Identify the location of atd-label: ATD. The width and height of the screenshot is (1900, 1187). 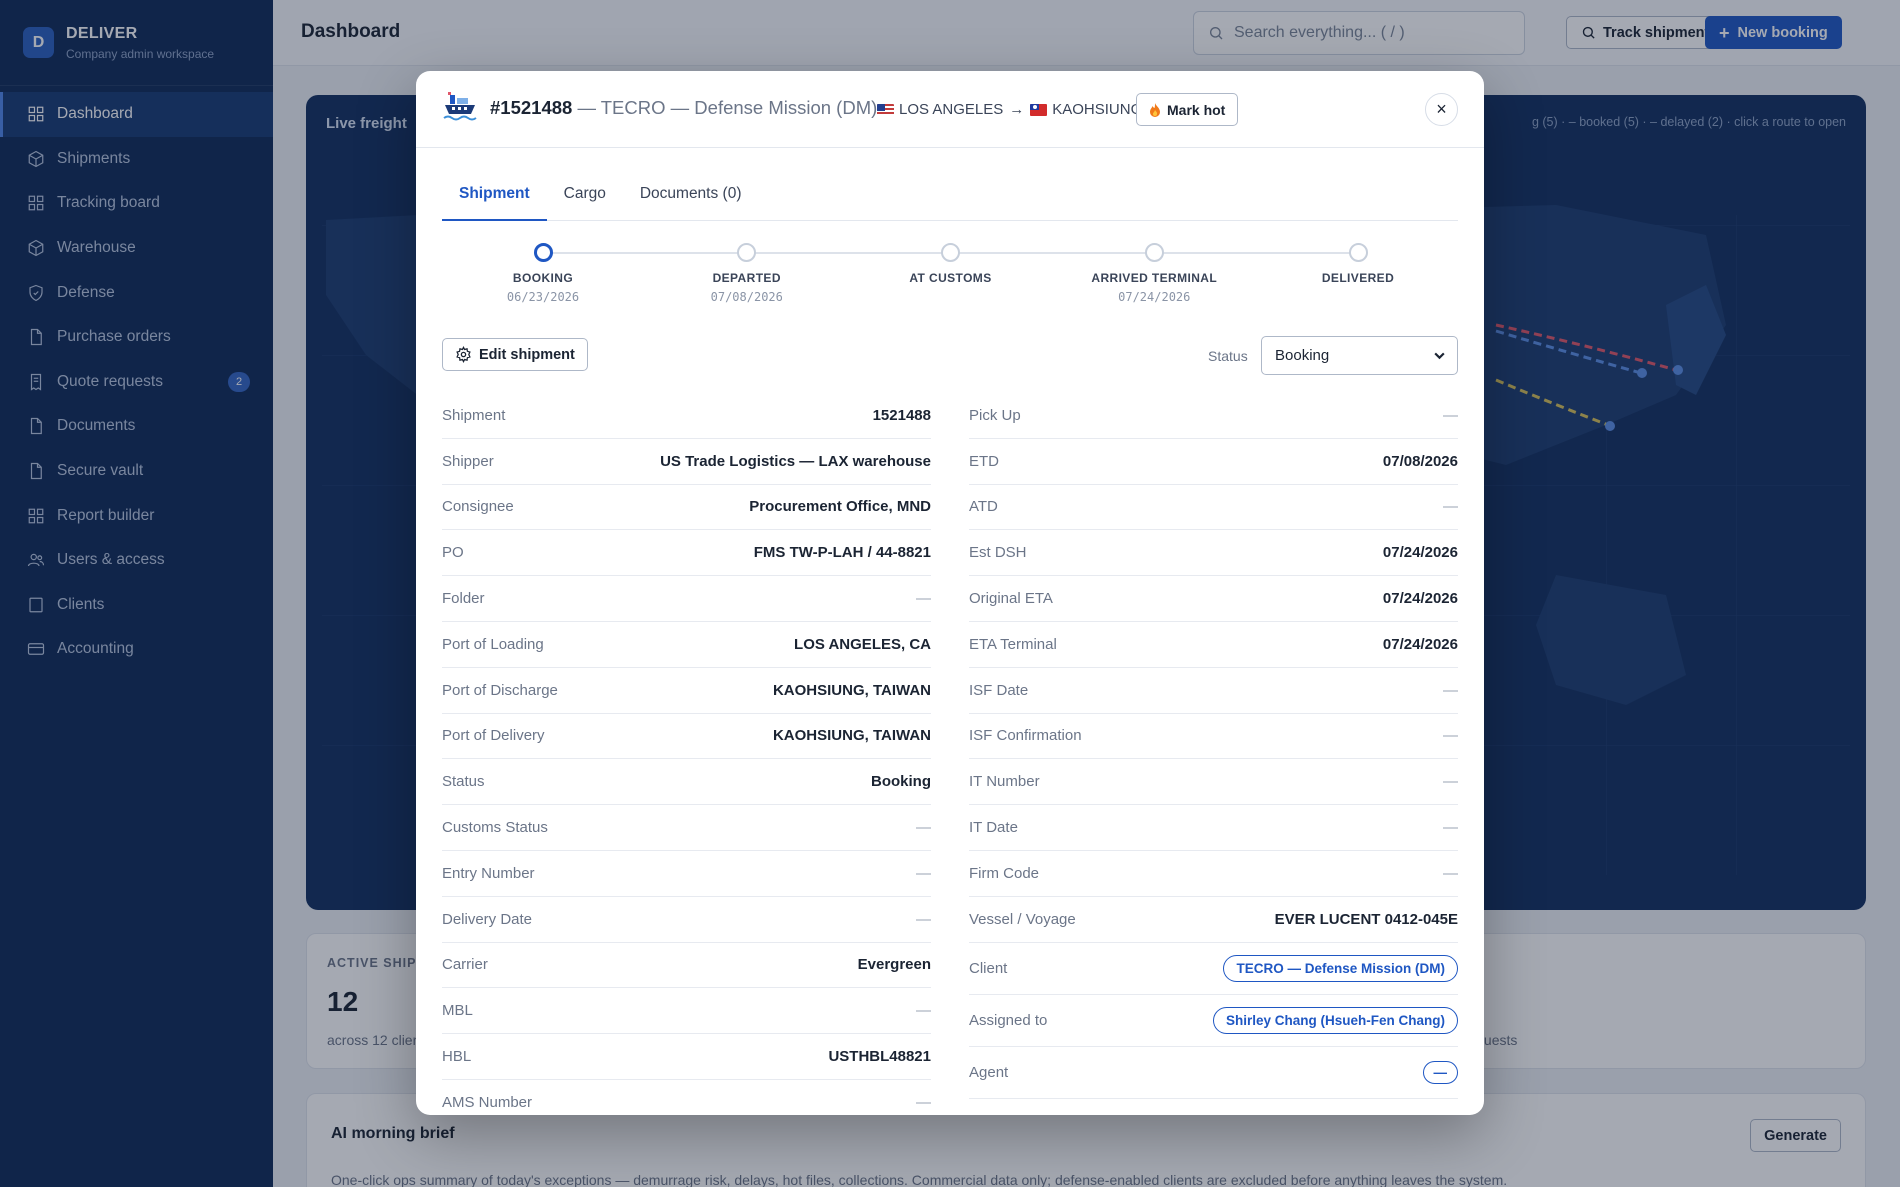
(983, 507).